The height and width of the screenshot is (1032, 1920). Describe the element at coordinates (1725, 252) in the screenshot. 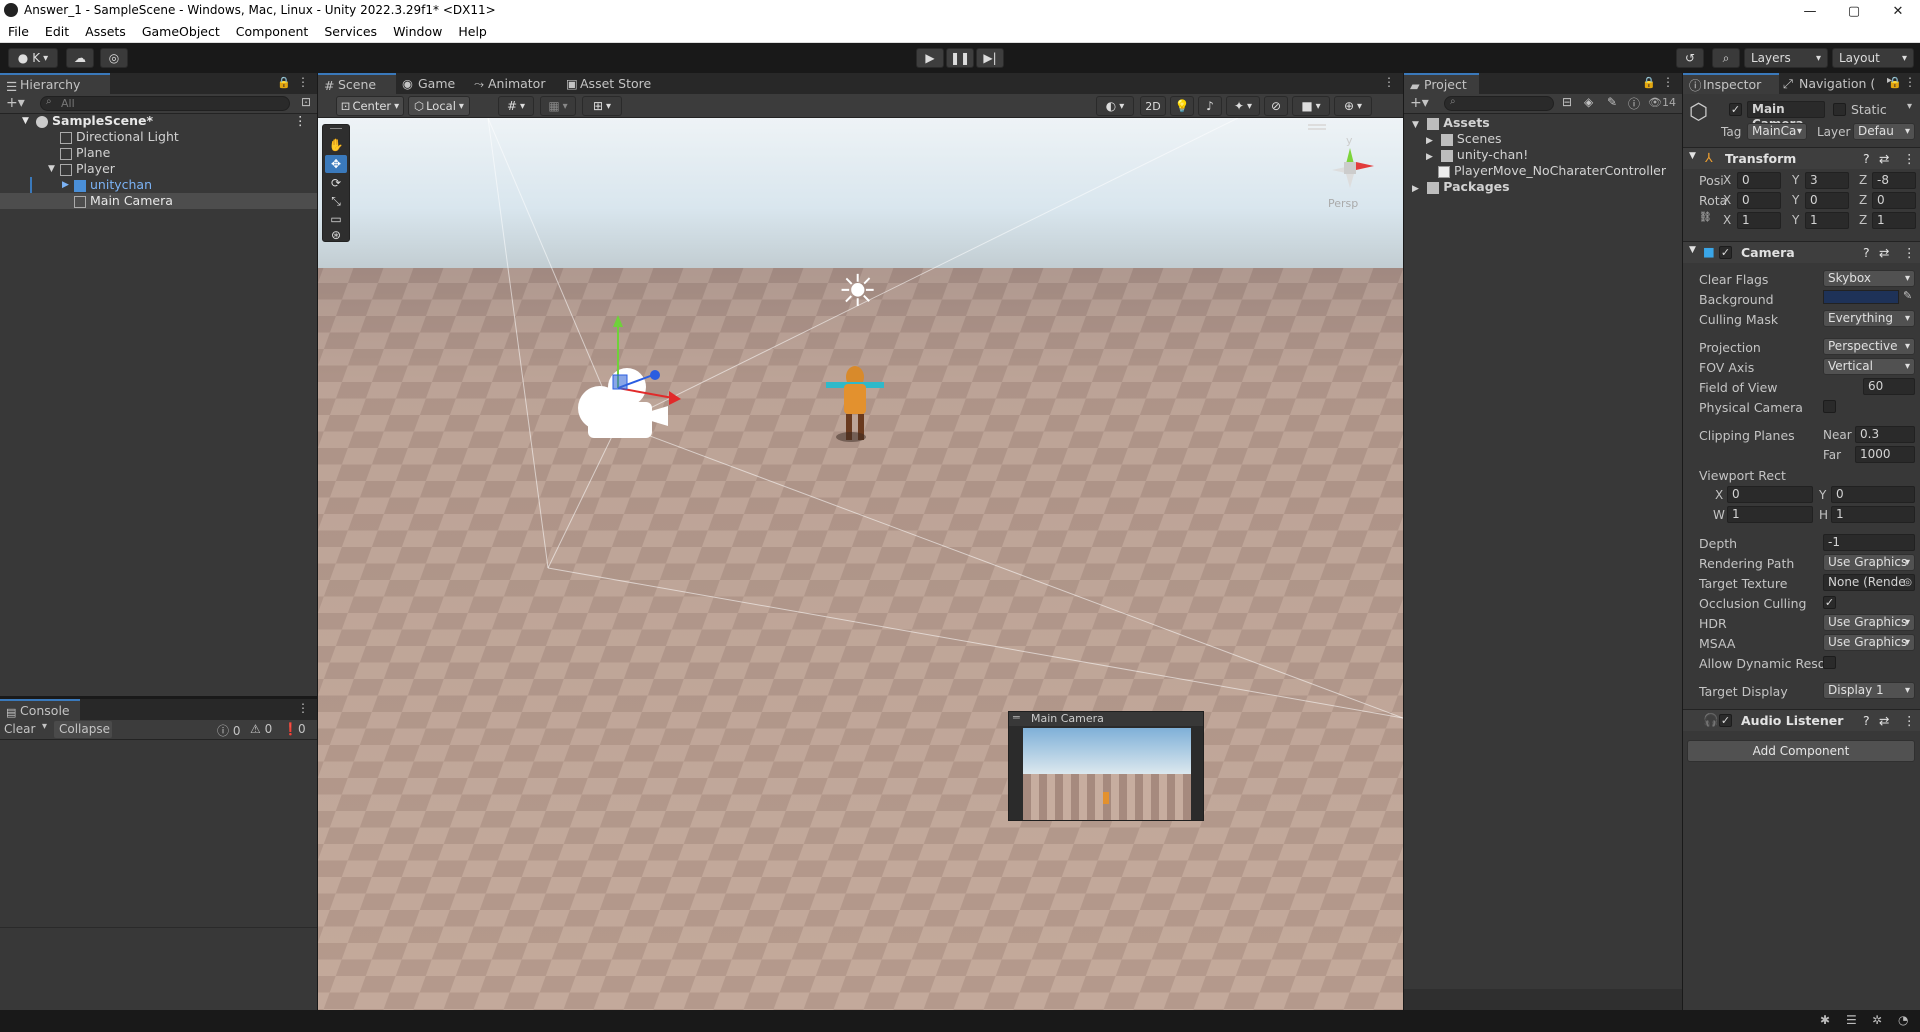

I see `camera-enabled-checkbox: ✓` at that location.